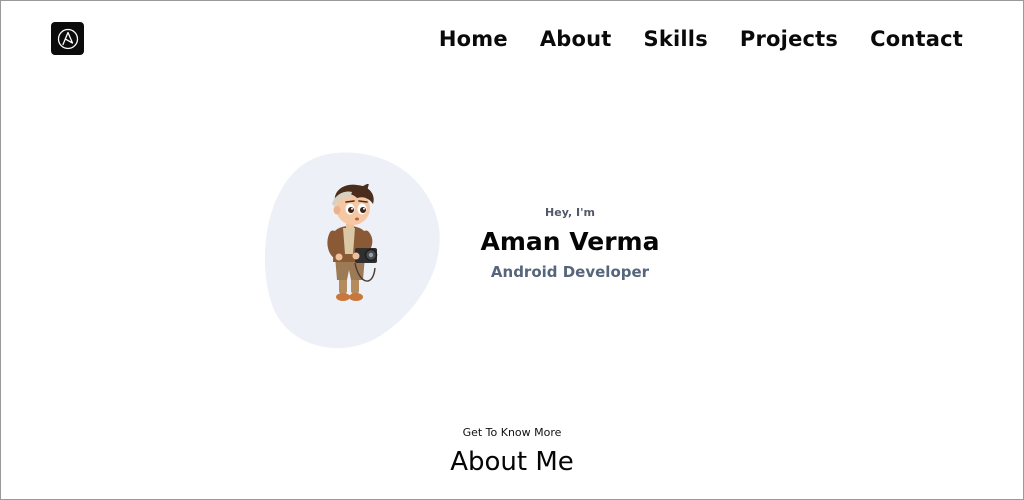 This screenshot has width=1024, height=500. What do you see at coordinates (916, 39) in the screenshot?
I see `nav-contact: Contact` at bounding box center [916, 39].